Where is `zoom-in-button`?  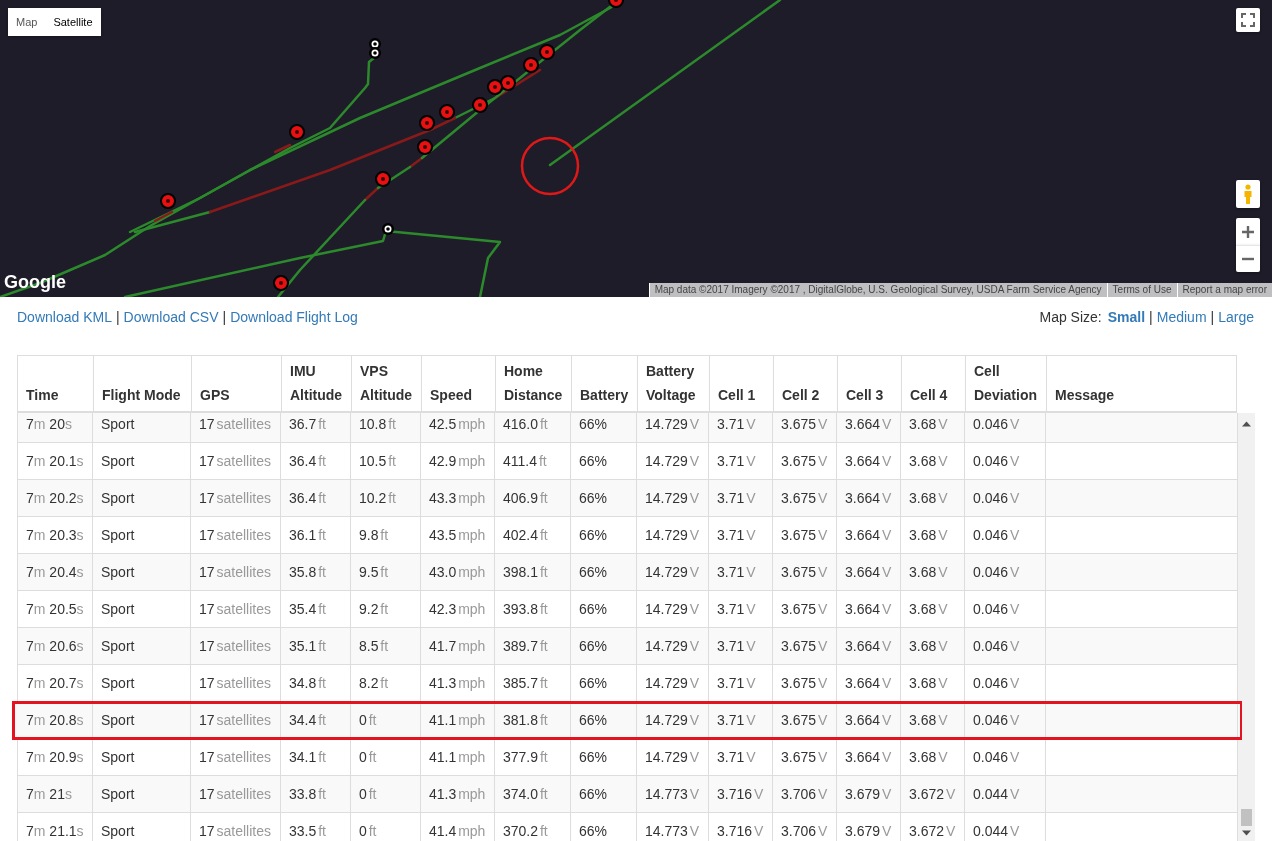 zoom-in-button is located at coordinates (1248, 231).